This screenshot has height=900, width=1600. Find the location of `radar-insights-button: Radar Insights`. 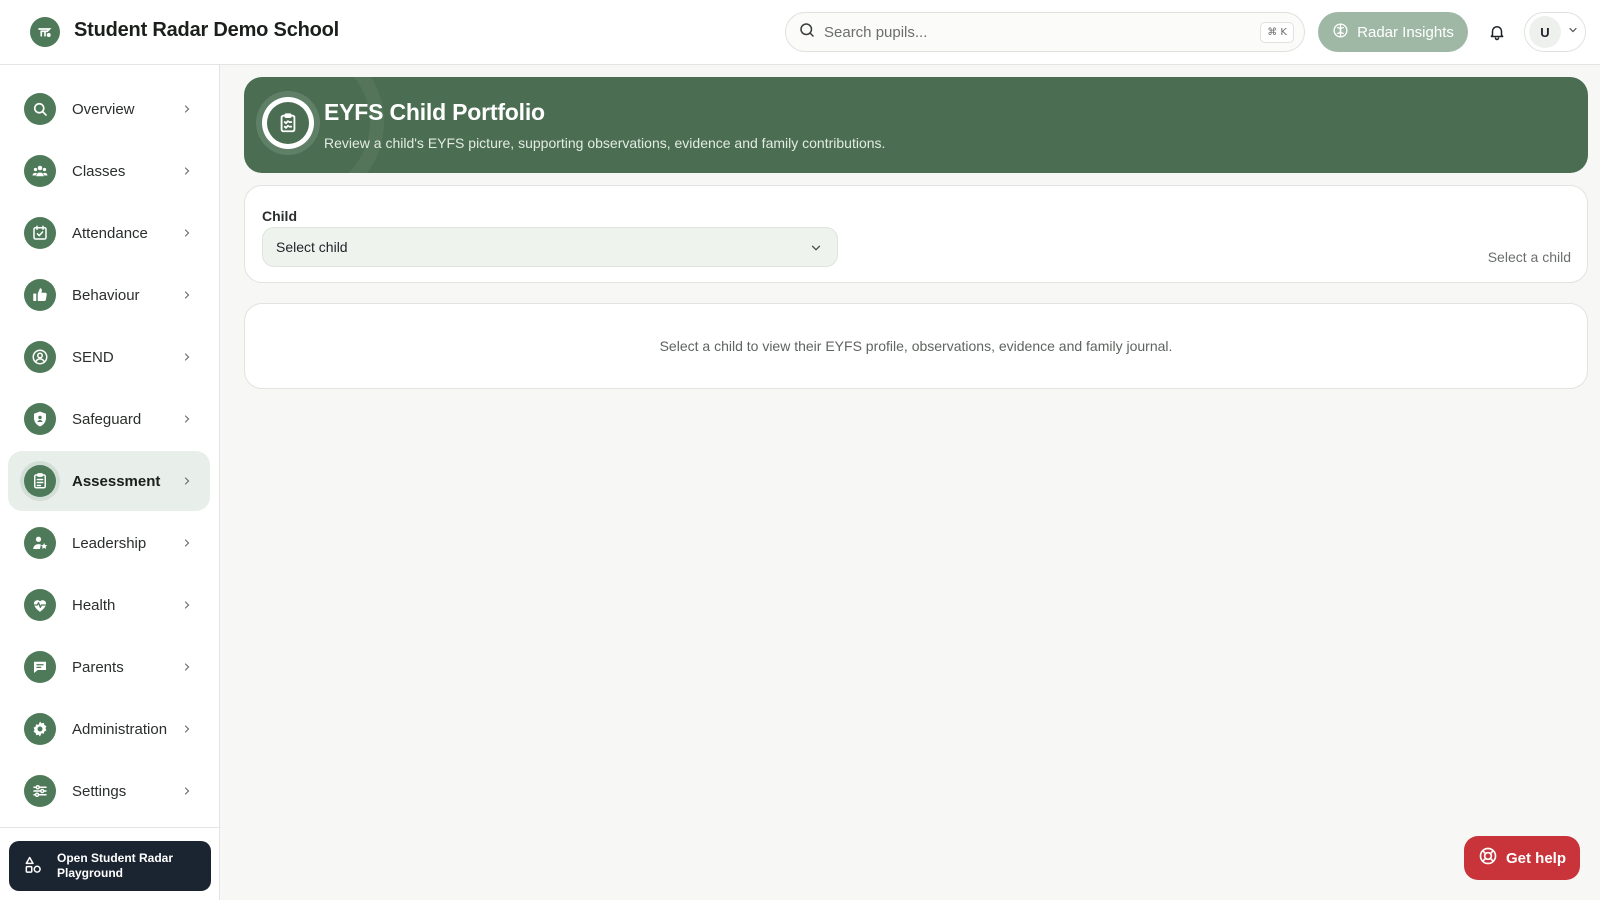

radar-insights-button: Radar Insights is located at coordinates (1393, 32).